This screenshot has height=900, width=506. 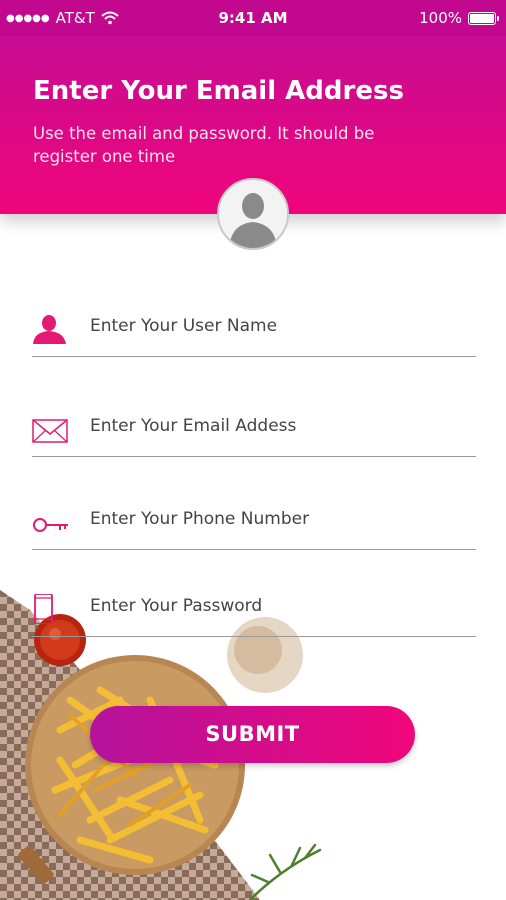 I want to click on battery-icon, so click(x=483, y=18).